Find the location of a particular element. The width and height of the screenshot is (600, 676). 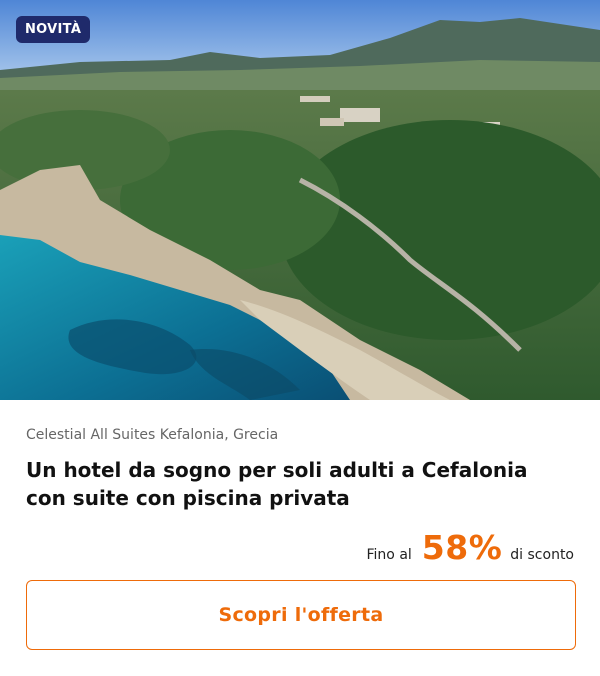

discount-row: Fino al 58% di sconto is located at coordinates (300, 548).